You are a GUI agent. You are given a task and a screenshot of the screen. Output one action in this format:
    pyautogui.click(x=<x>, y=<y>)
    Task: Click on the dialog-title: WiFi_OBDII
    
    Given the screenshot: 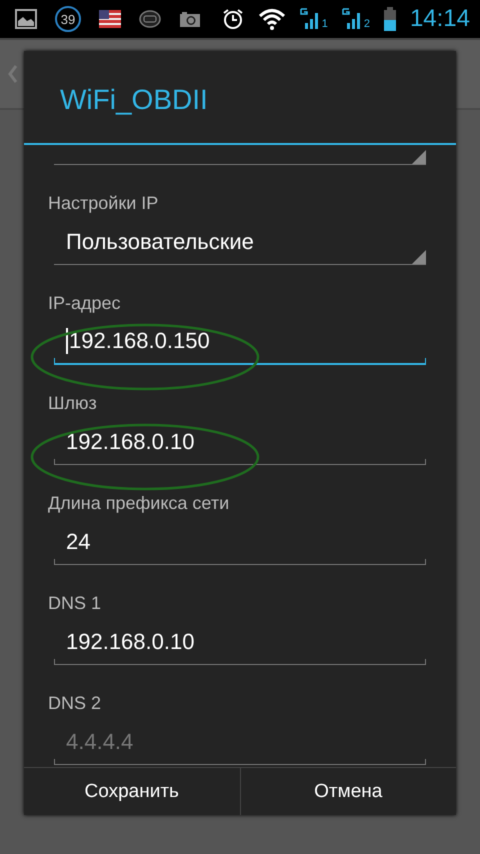 What is the action you would take?
    pyautogui.click(x=240, y=98)
    